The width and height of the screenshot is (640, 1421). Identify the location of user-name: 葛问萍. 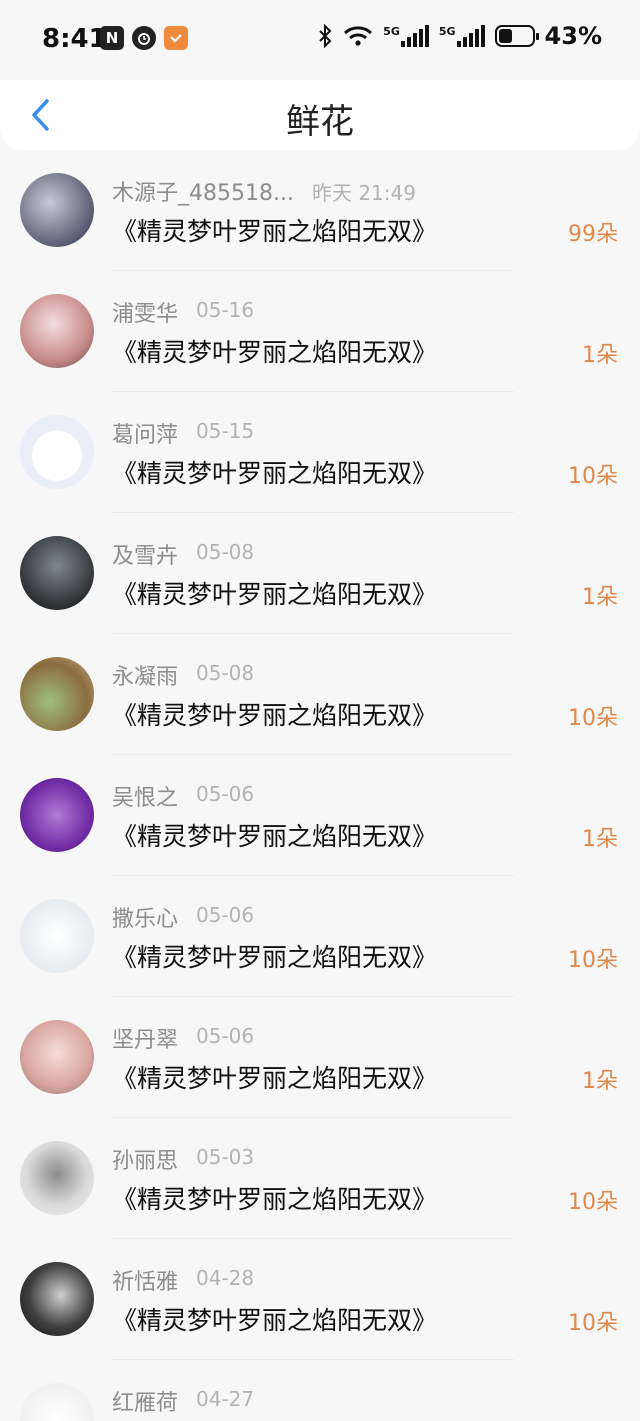
(145, 435).